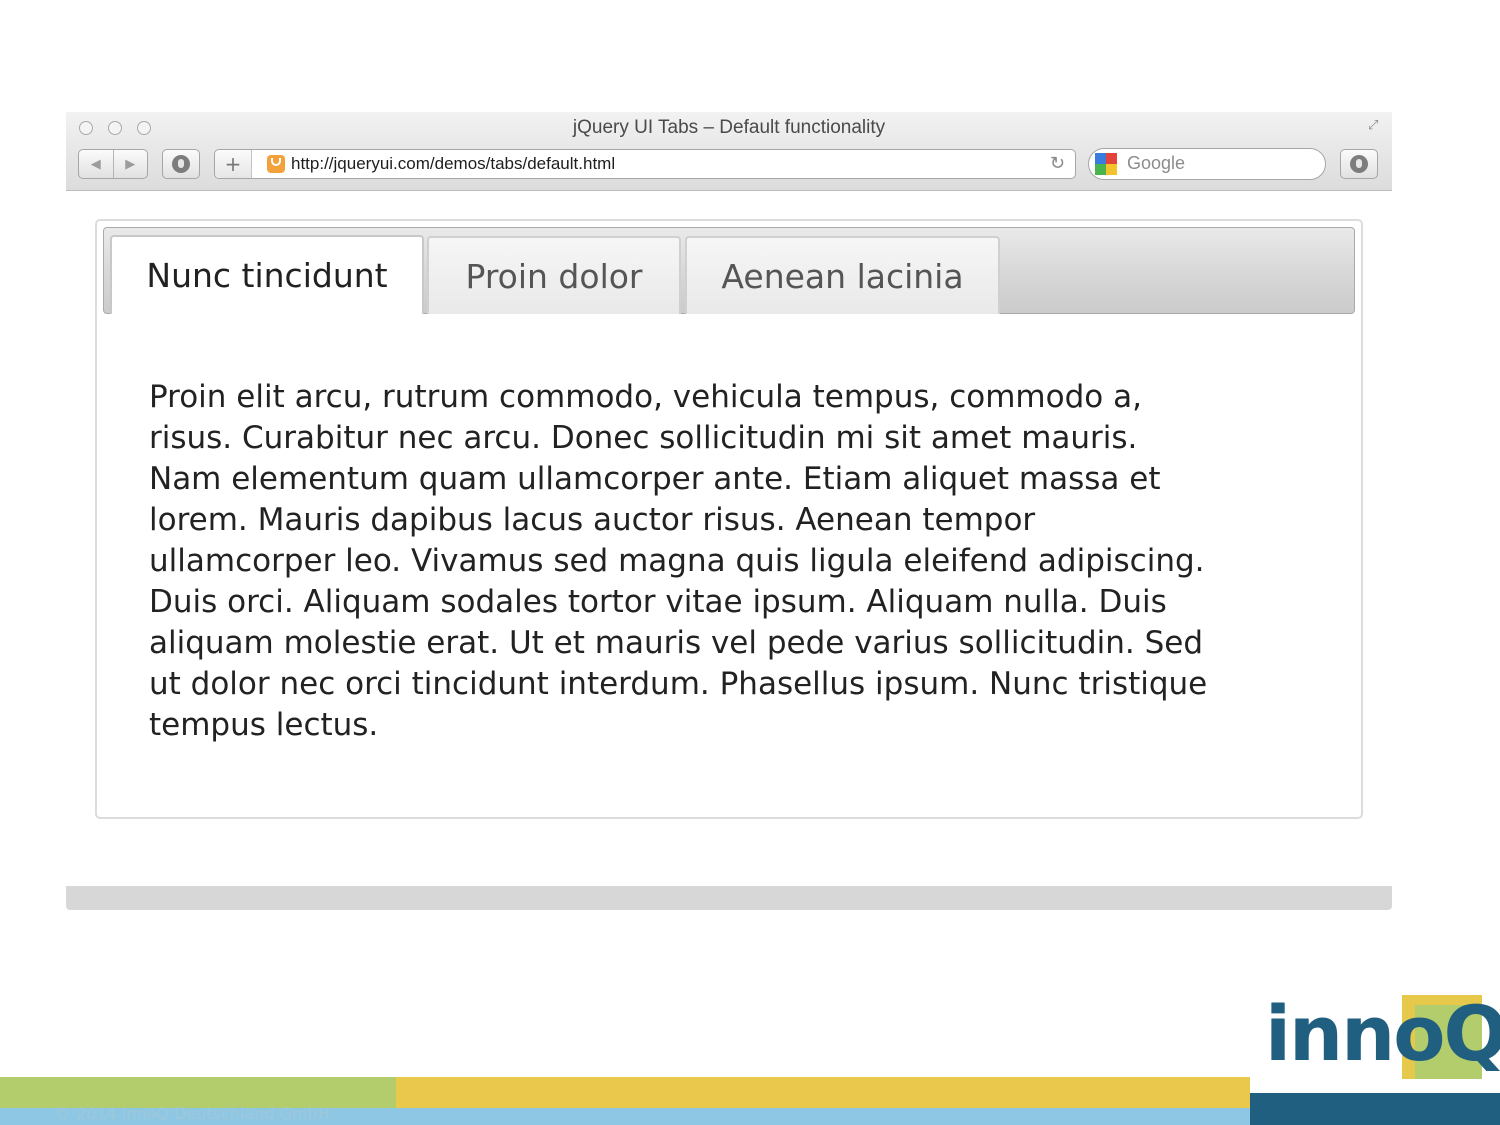 The image size is (1500, 1125). Describe the element at coordinates (267, 274) in the screenshot. I see `tab-nunc-tincidunt: Nunc tincidunt` at that location.